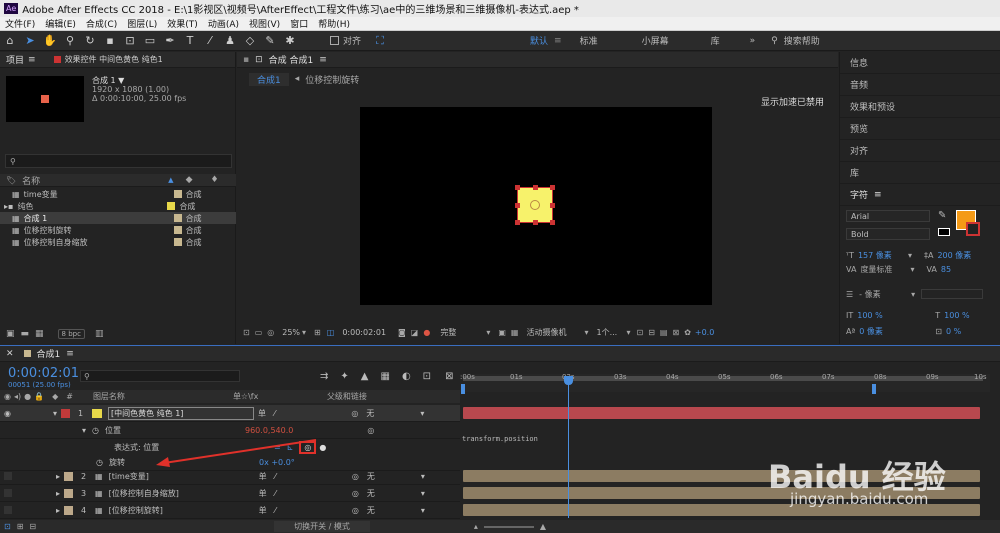 The height and width of the screenshot is (533, 1000). I want to click on handle-tr, so click(552, 187).